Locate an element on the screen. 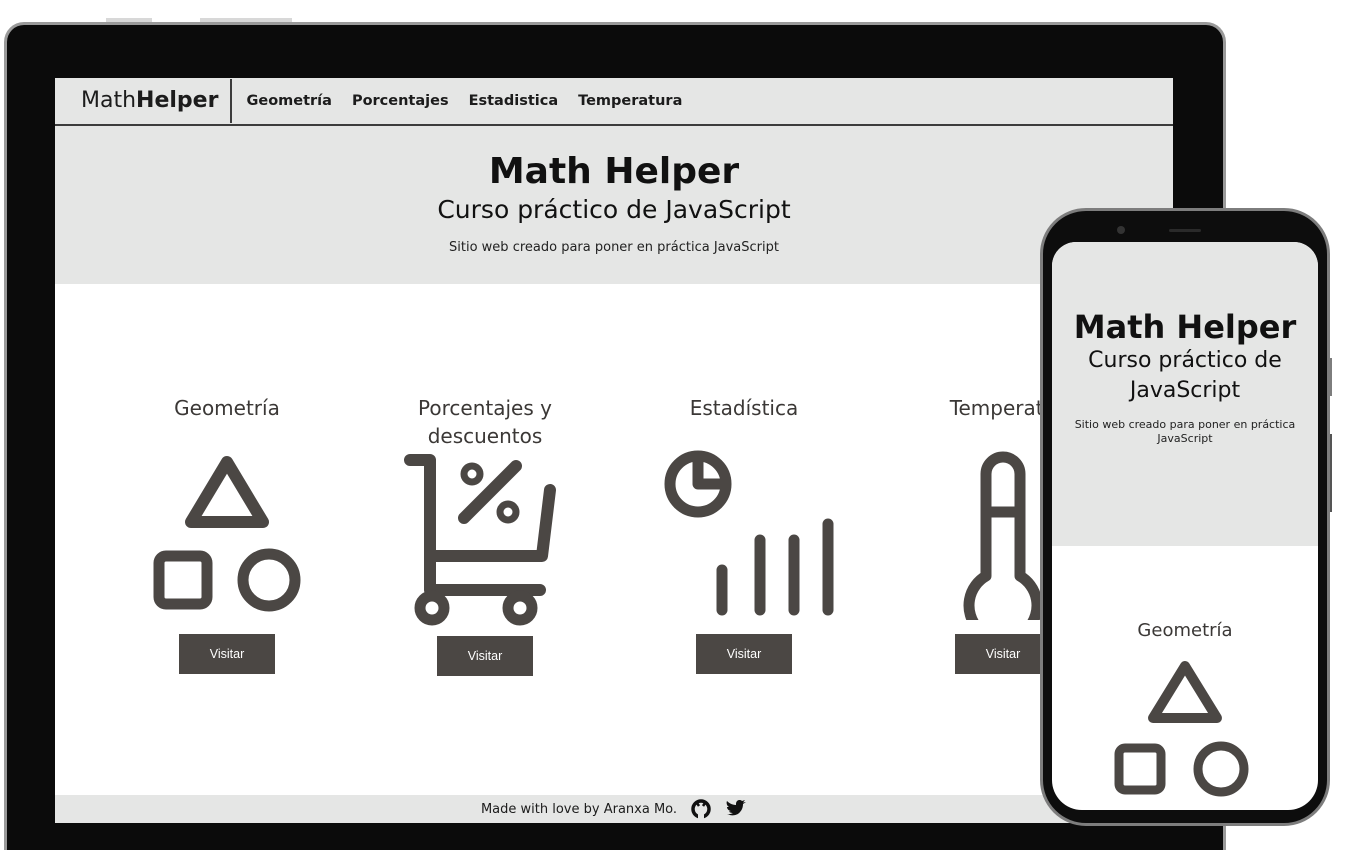 The height and width of the screenshot is (850, 1350). phone-hero-title: Math Helper is located at coordinates (1185, 327).